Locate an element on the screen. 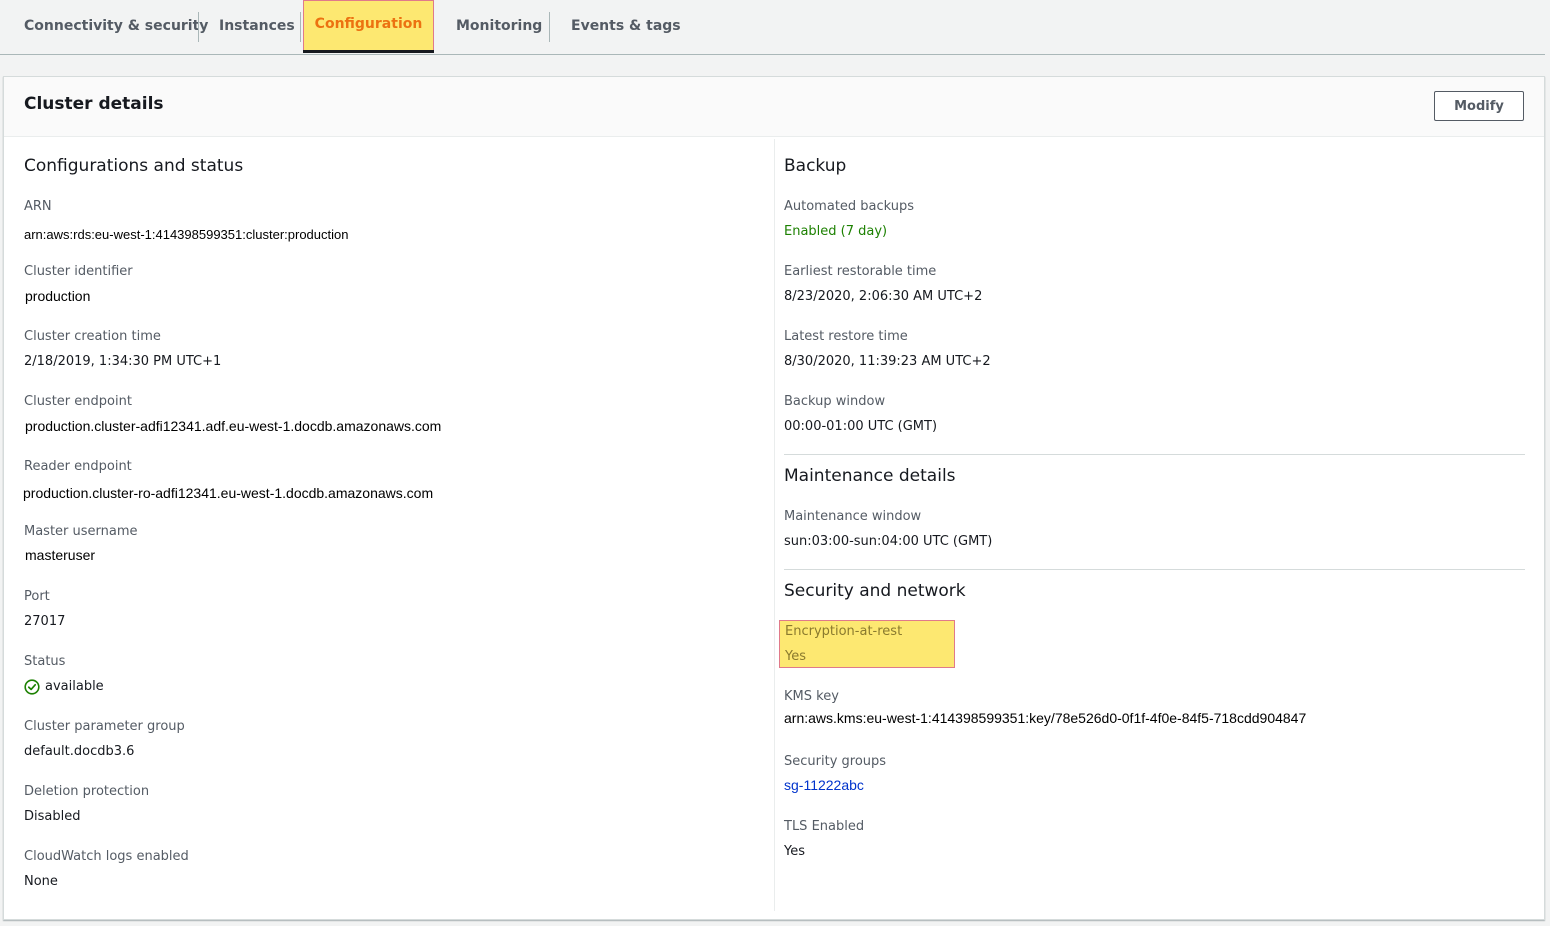 This screenshot has height=926, width=1550. port-label: Port is located at coordinates (37, 596).